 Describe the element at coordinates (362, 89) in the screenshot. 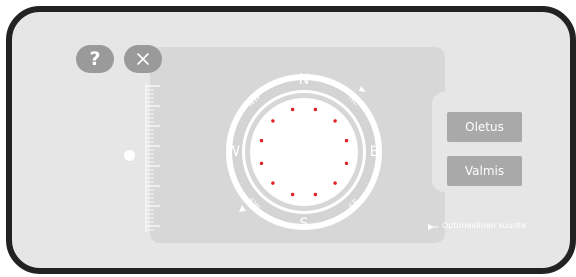

I see `optimal-direction-marker-ne` at that location.